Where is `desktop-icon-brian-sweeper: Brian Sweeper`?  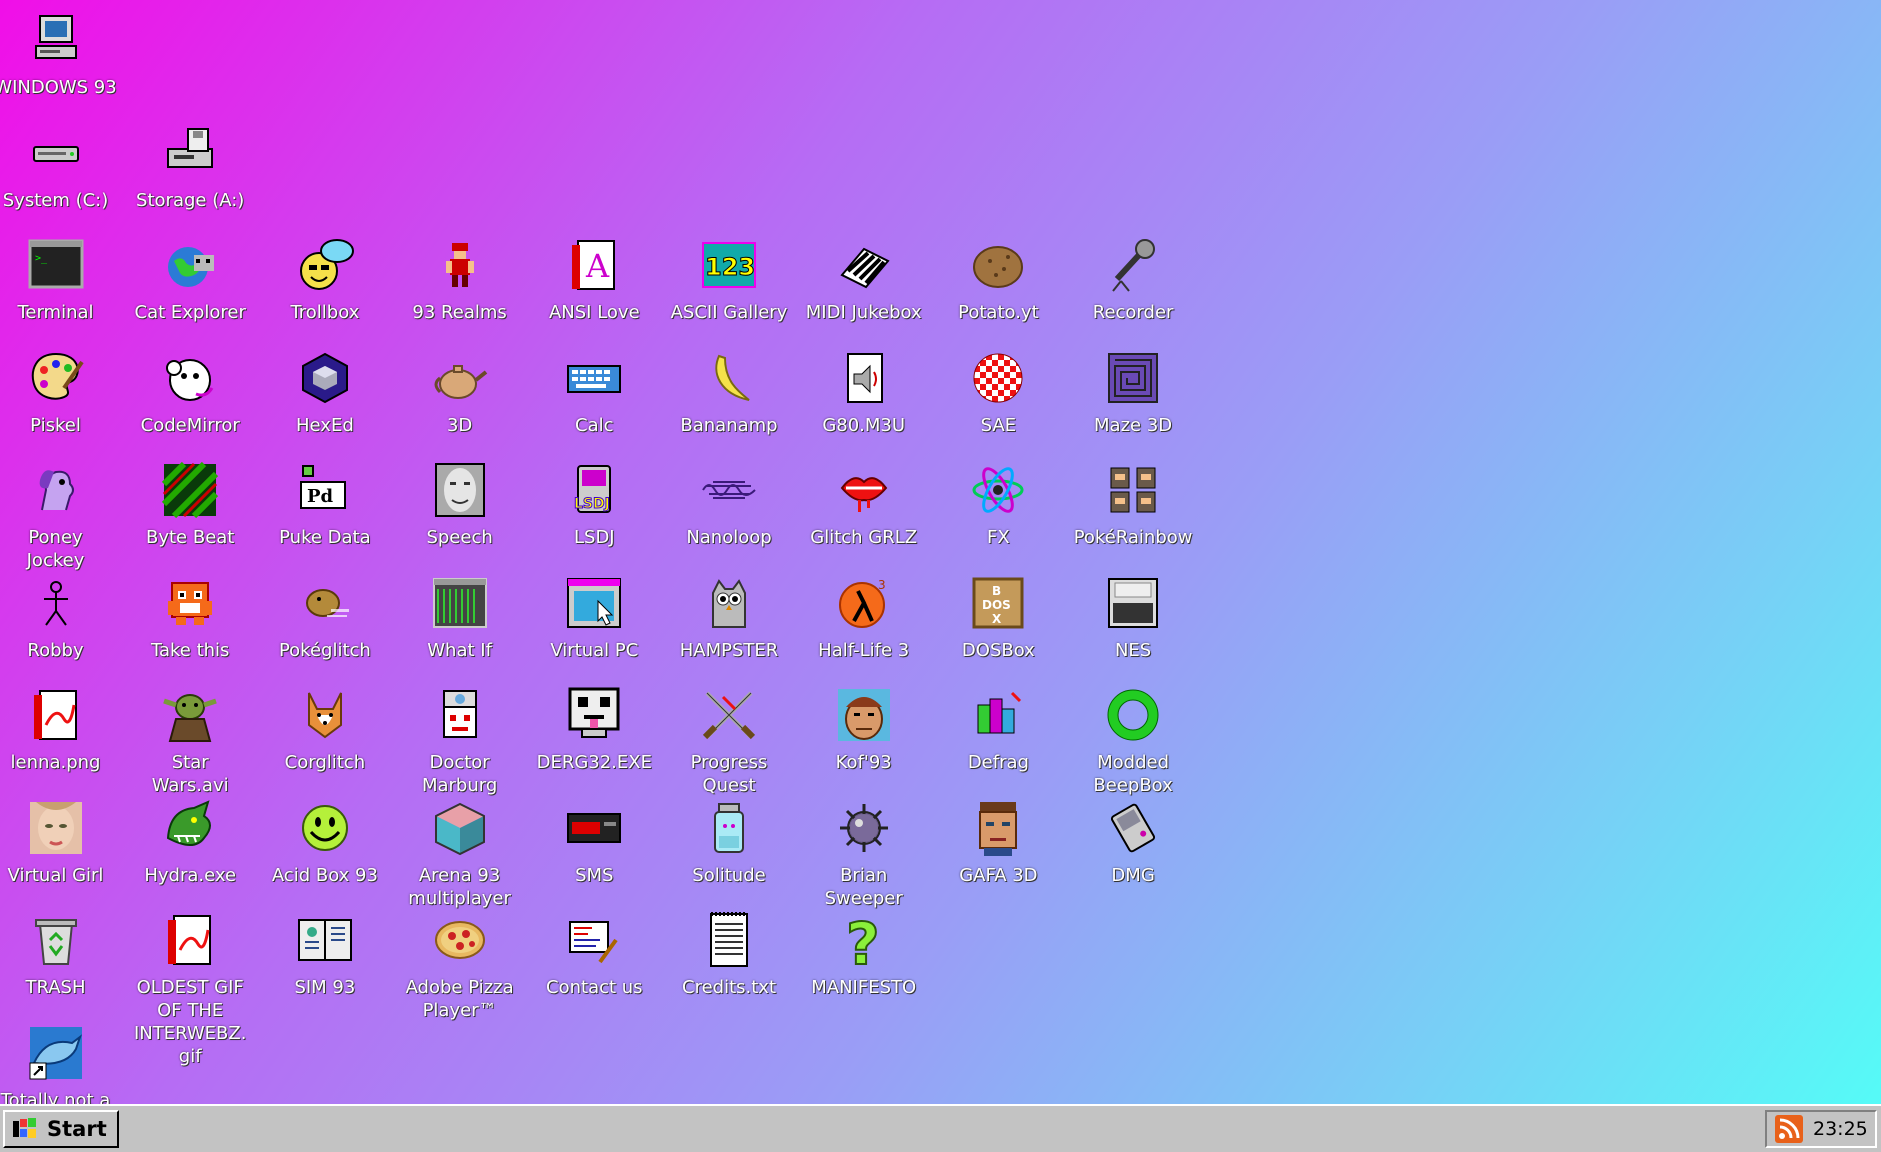
desktop-icon-brian-sweeper: Brian Sweeper is located at coordinates (863, 848).